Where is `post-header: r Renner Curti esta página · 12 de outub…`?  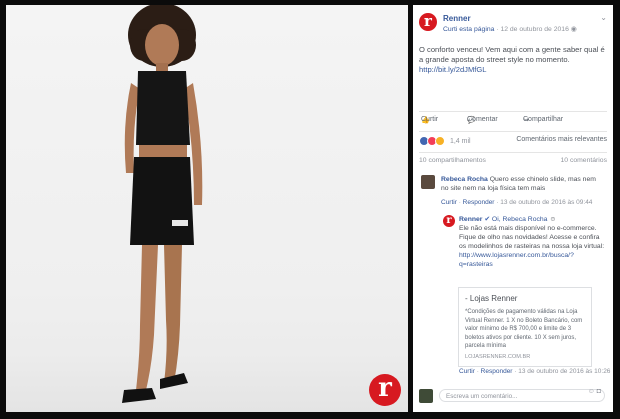
post-header: r Renner Curti esta página · 12 de outub… is located at coordinates (513, 24).